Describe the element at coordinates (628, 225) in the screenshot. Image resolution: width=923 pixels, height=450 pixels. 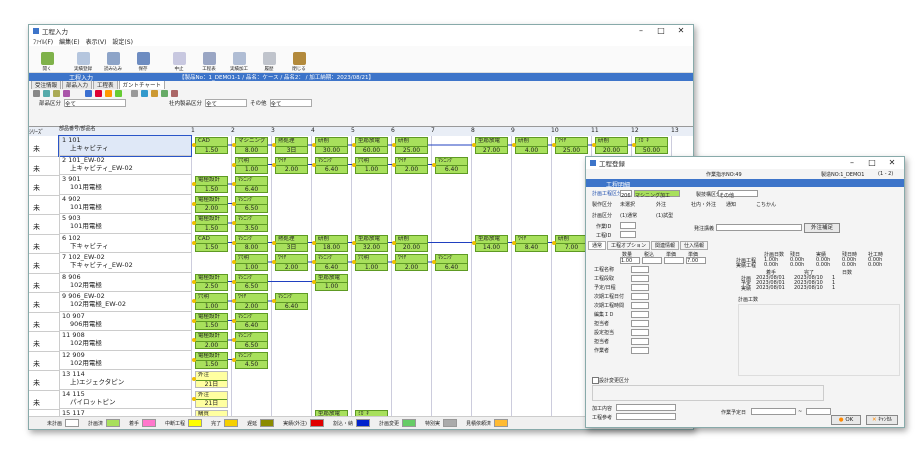
I see `work-id-field` at that location.